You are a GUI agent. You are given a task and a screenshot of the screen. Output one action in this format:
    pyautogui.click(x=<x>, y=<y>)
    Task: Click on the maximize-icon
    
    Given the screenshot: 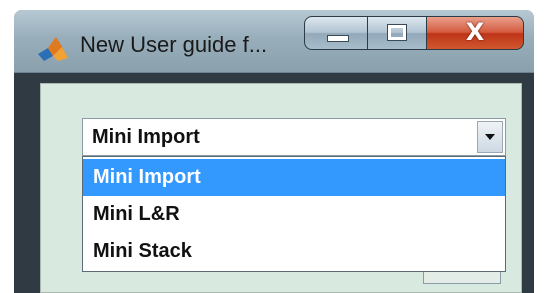 What is the action you would take?
    pyautogui.click(x=397, y=32)
    